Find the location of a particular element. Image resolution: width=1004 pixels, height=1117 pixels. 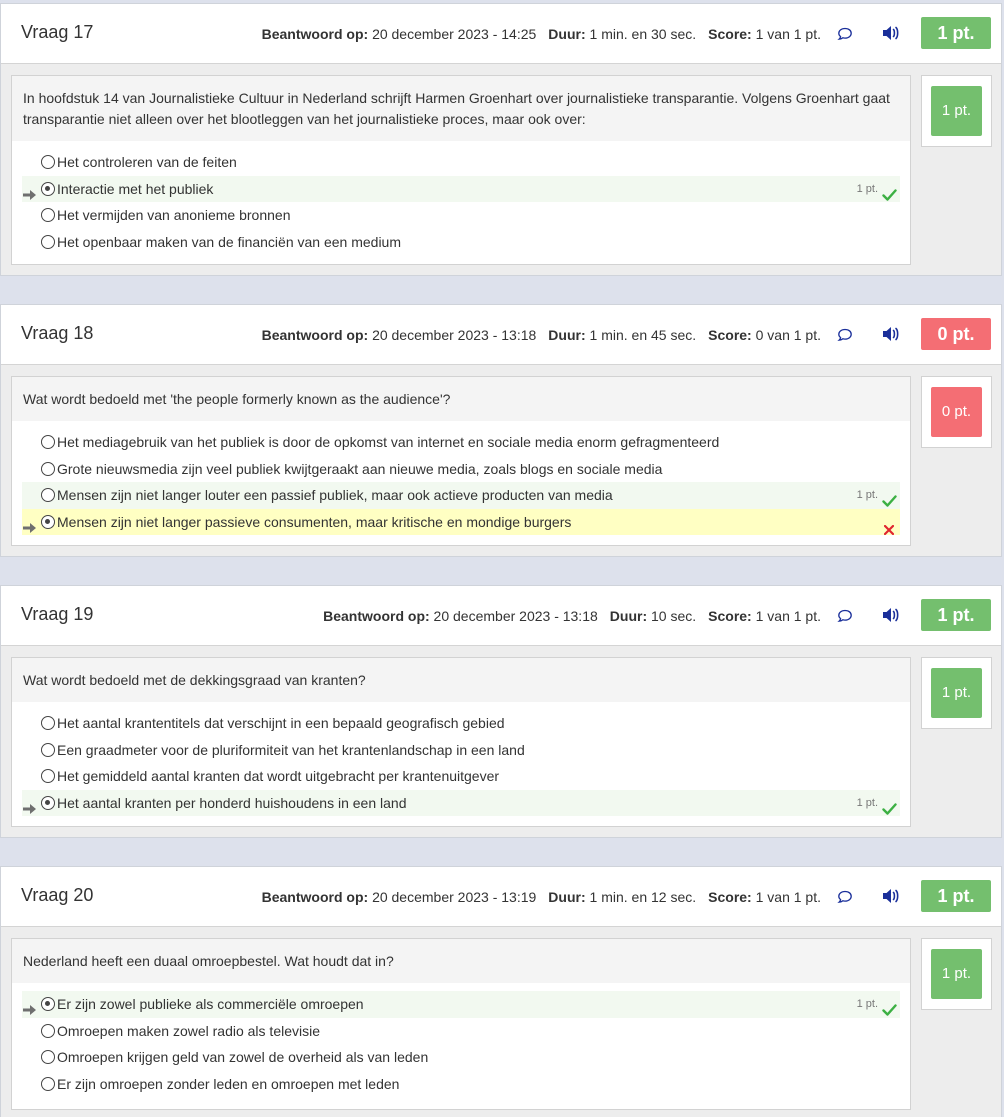

duration-value: 1 min. en 45 sec. is located at coordinates (643, 335).